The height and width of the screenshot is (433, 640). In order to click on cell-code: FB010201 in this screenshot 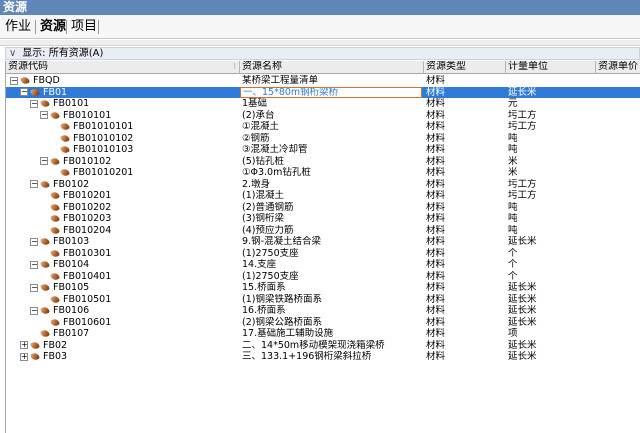, I will do `click(122, 196)`.